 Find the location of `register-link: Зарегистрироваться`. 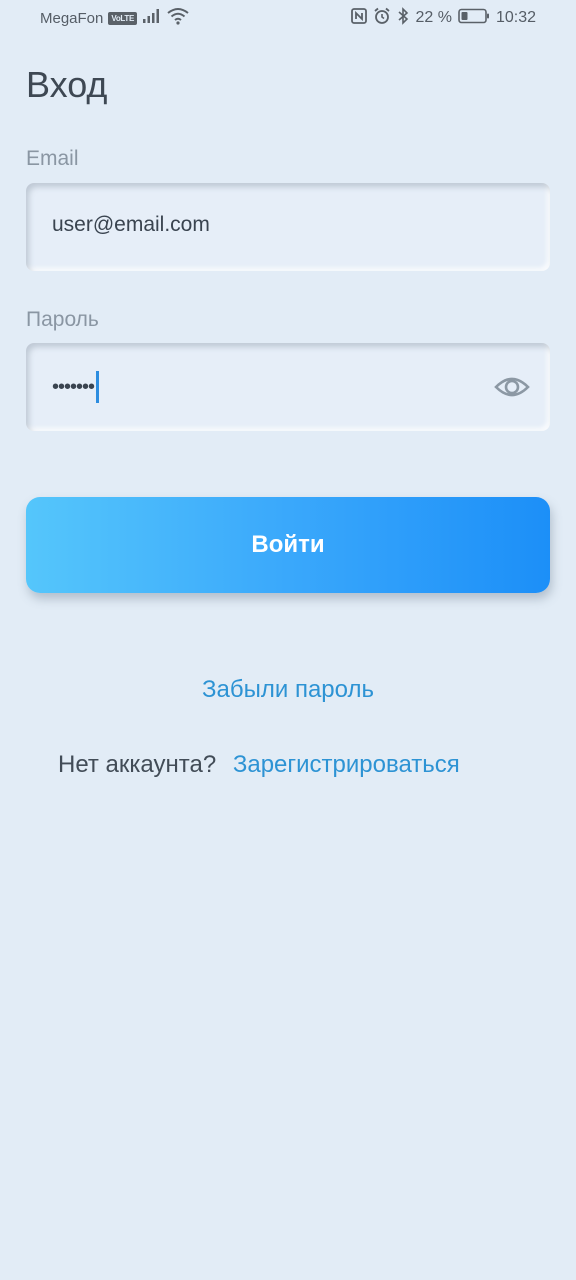

register-link: Зарегистрироваться is located at coordinates (346, 764).